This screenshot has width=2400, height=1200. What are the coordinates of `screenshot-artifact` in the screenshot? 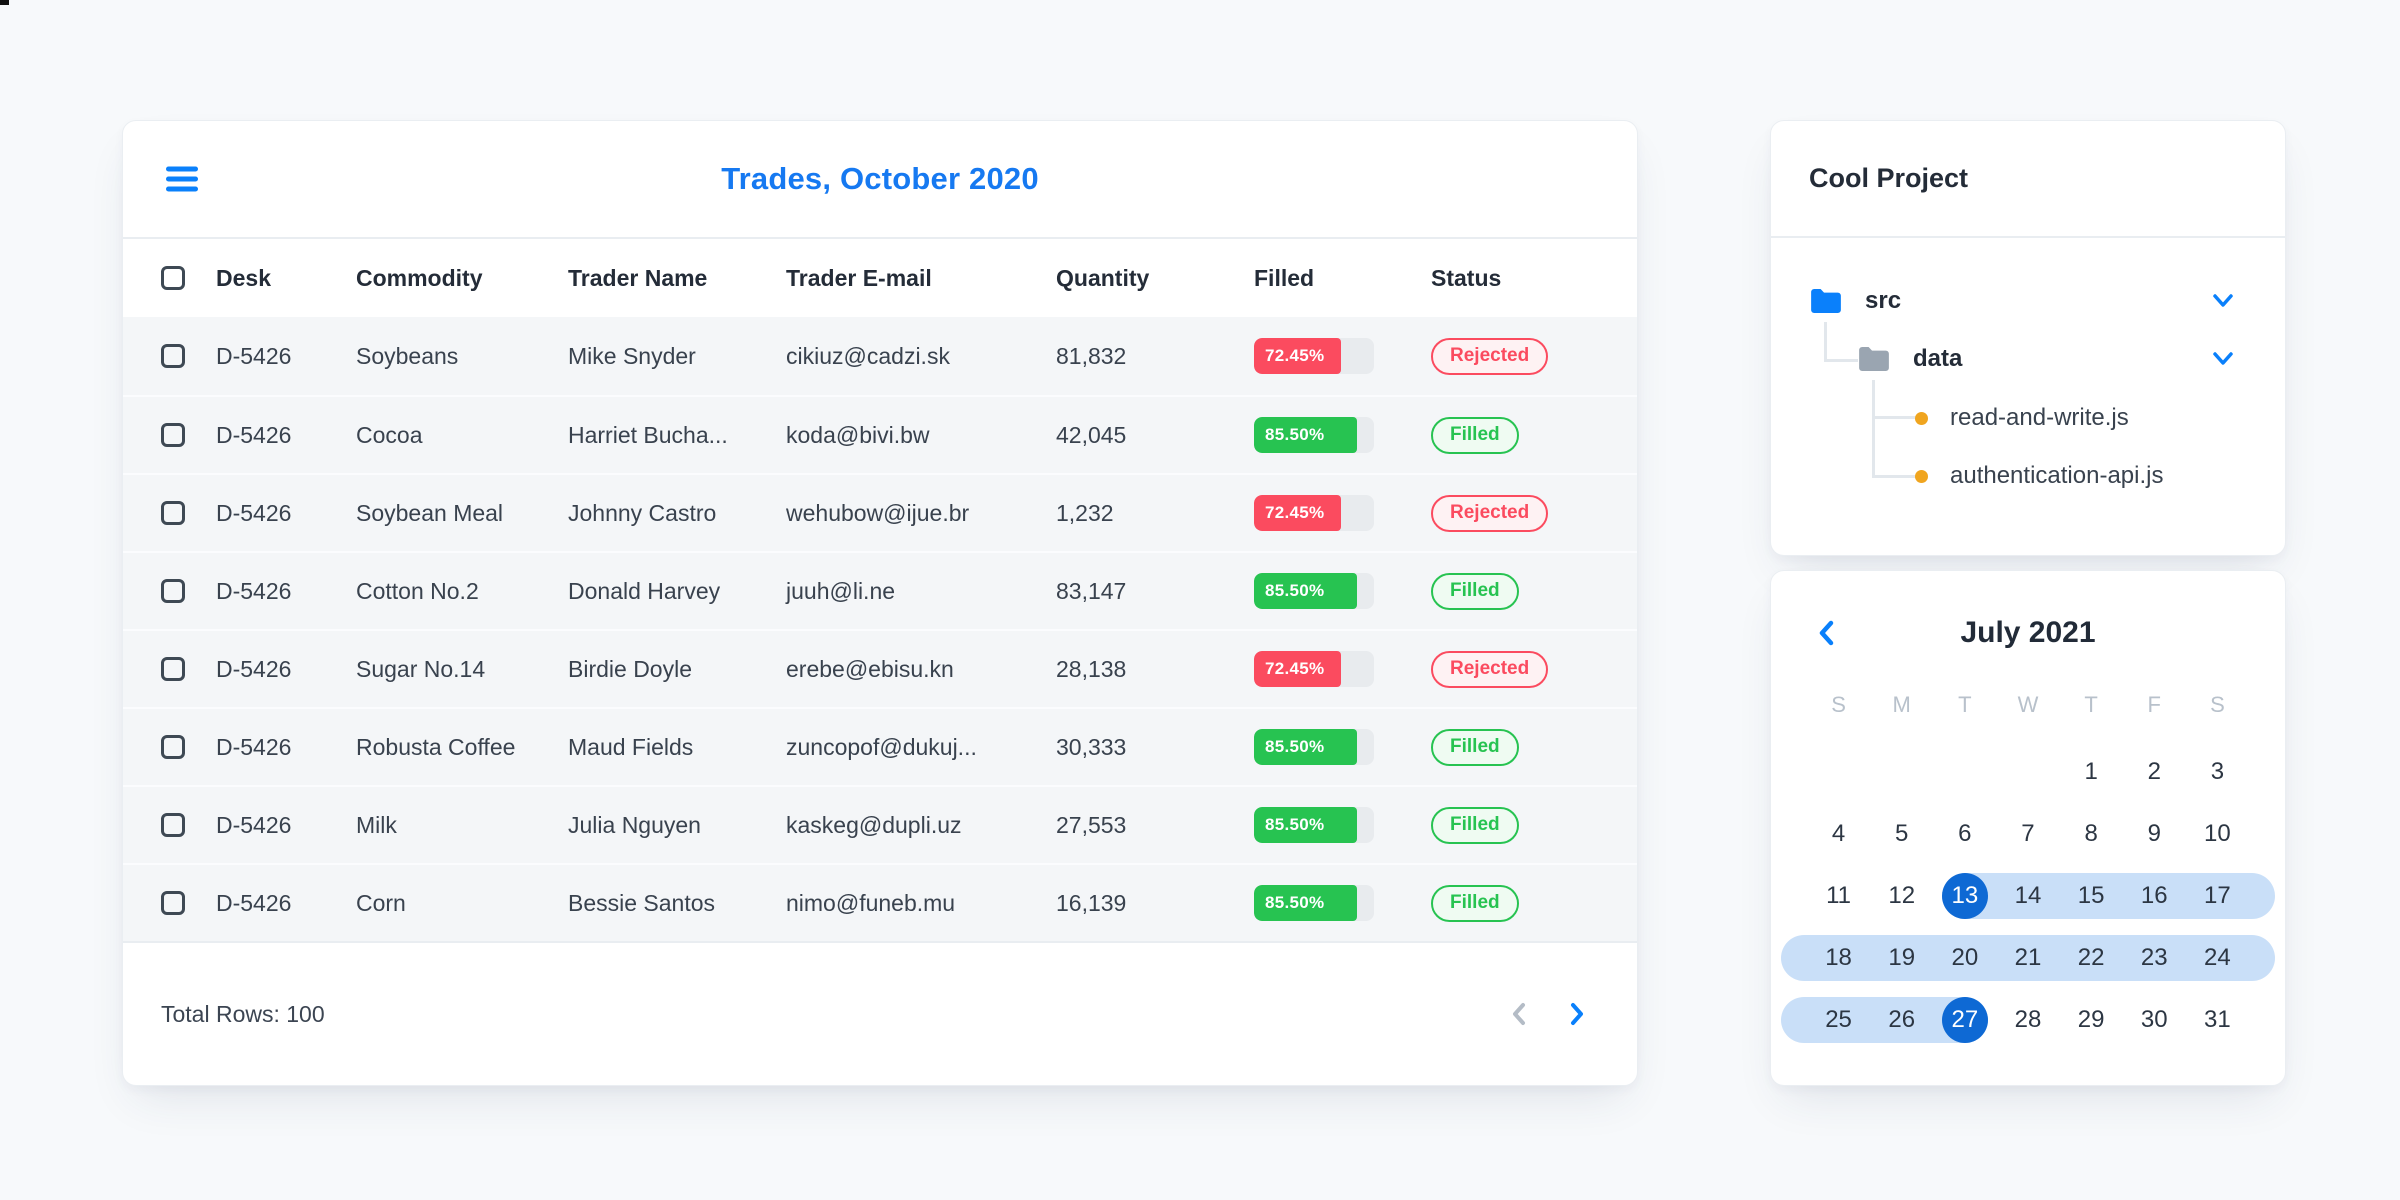 It's located at (4, 2).